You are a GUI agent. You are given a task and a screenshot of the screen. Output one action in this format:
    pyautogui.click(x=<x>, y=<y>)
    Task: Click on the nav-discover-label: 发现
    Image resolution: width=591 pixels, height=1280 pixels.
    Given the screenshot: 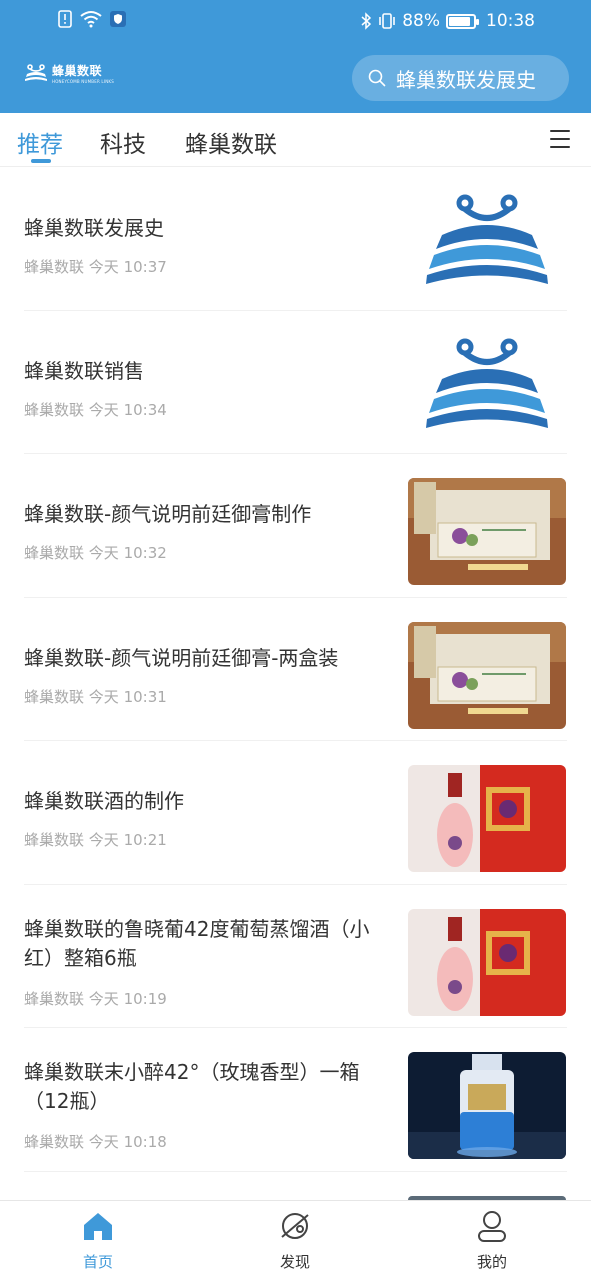 What is the action you would take?
    pyautogui.click(x=294, y=1262)
    